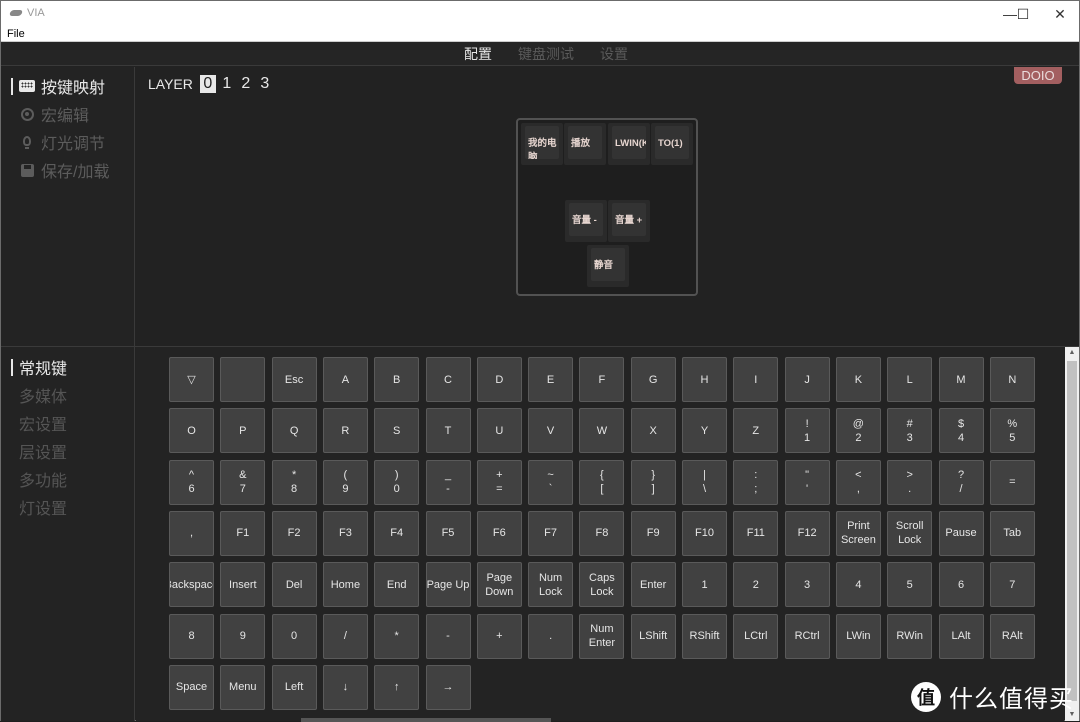 The image size is (1080, 722). What do you see at coordinates (1012, 636) in the screenshot?
I see `keycode-button: RAlt` at bounding box center [1012, 636].